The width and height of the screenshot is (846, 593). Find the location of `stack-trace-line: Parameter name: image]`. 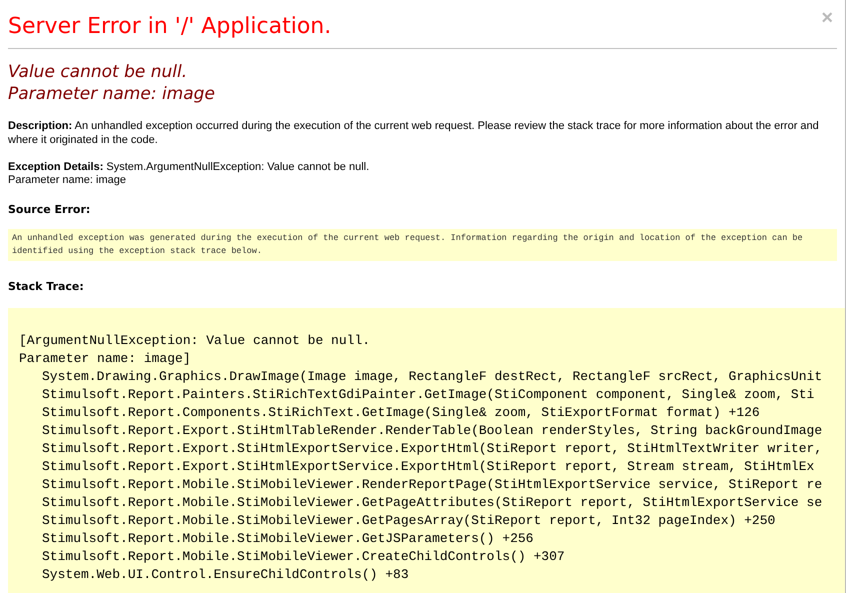

stack-trace-line: Parameter name: image] is located at coordinates (105, 359).